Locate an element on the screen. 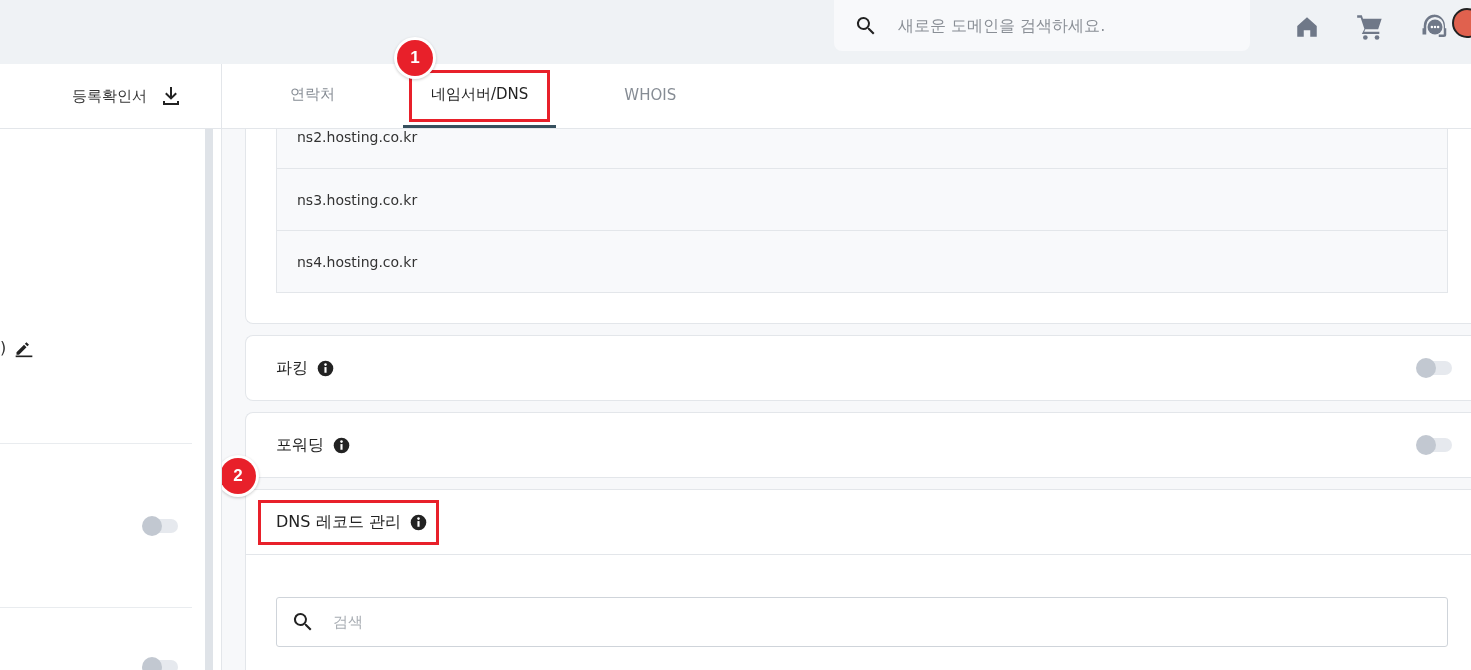 The height and width of the screenshot is (670, 1471). callout-badge: 1 is located at coordinates (415, 58).